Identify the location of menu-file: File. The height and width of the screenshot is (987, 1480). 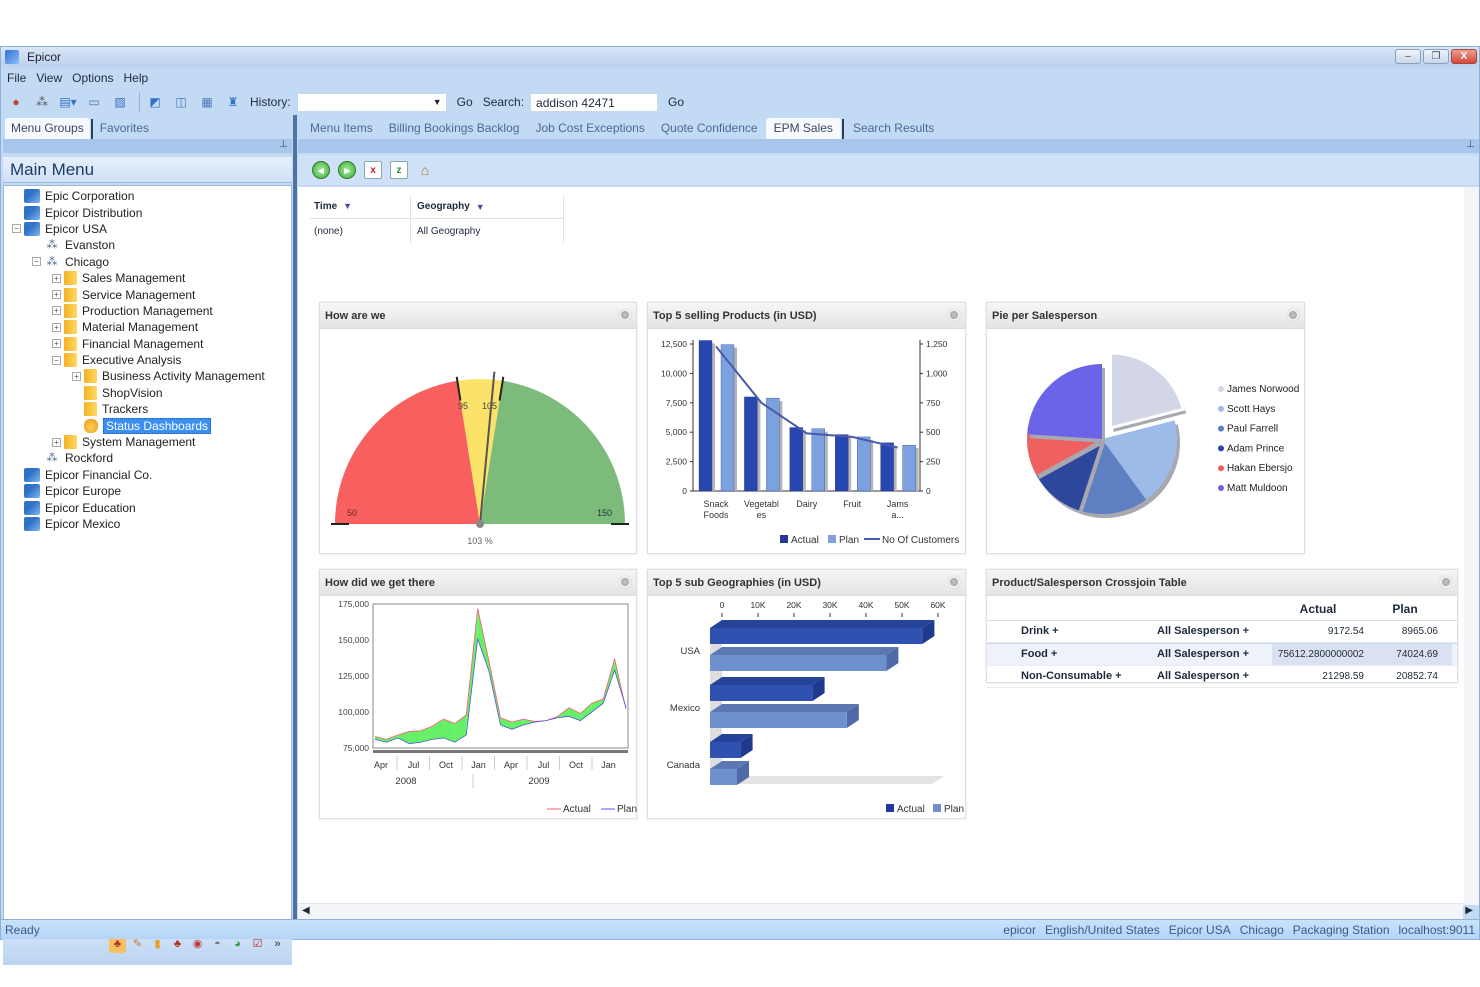
(16, 78).